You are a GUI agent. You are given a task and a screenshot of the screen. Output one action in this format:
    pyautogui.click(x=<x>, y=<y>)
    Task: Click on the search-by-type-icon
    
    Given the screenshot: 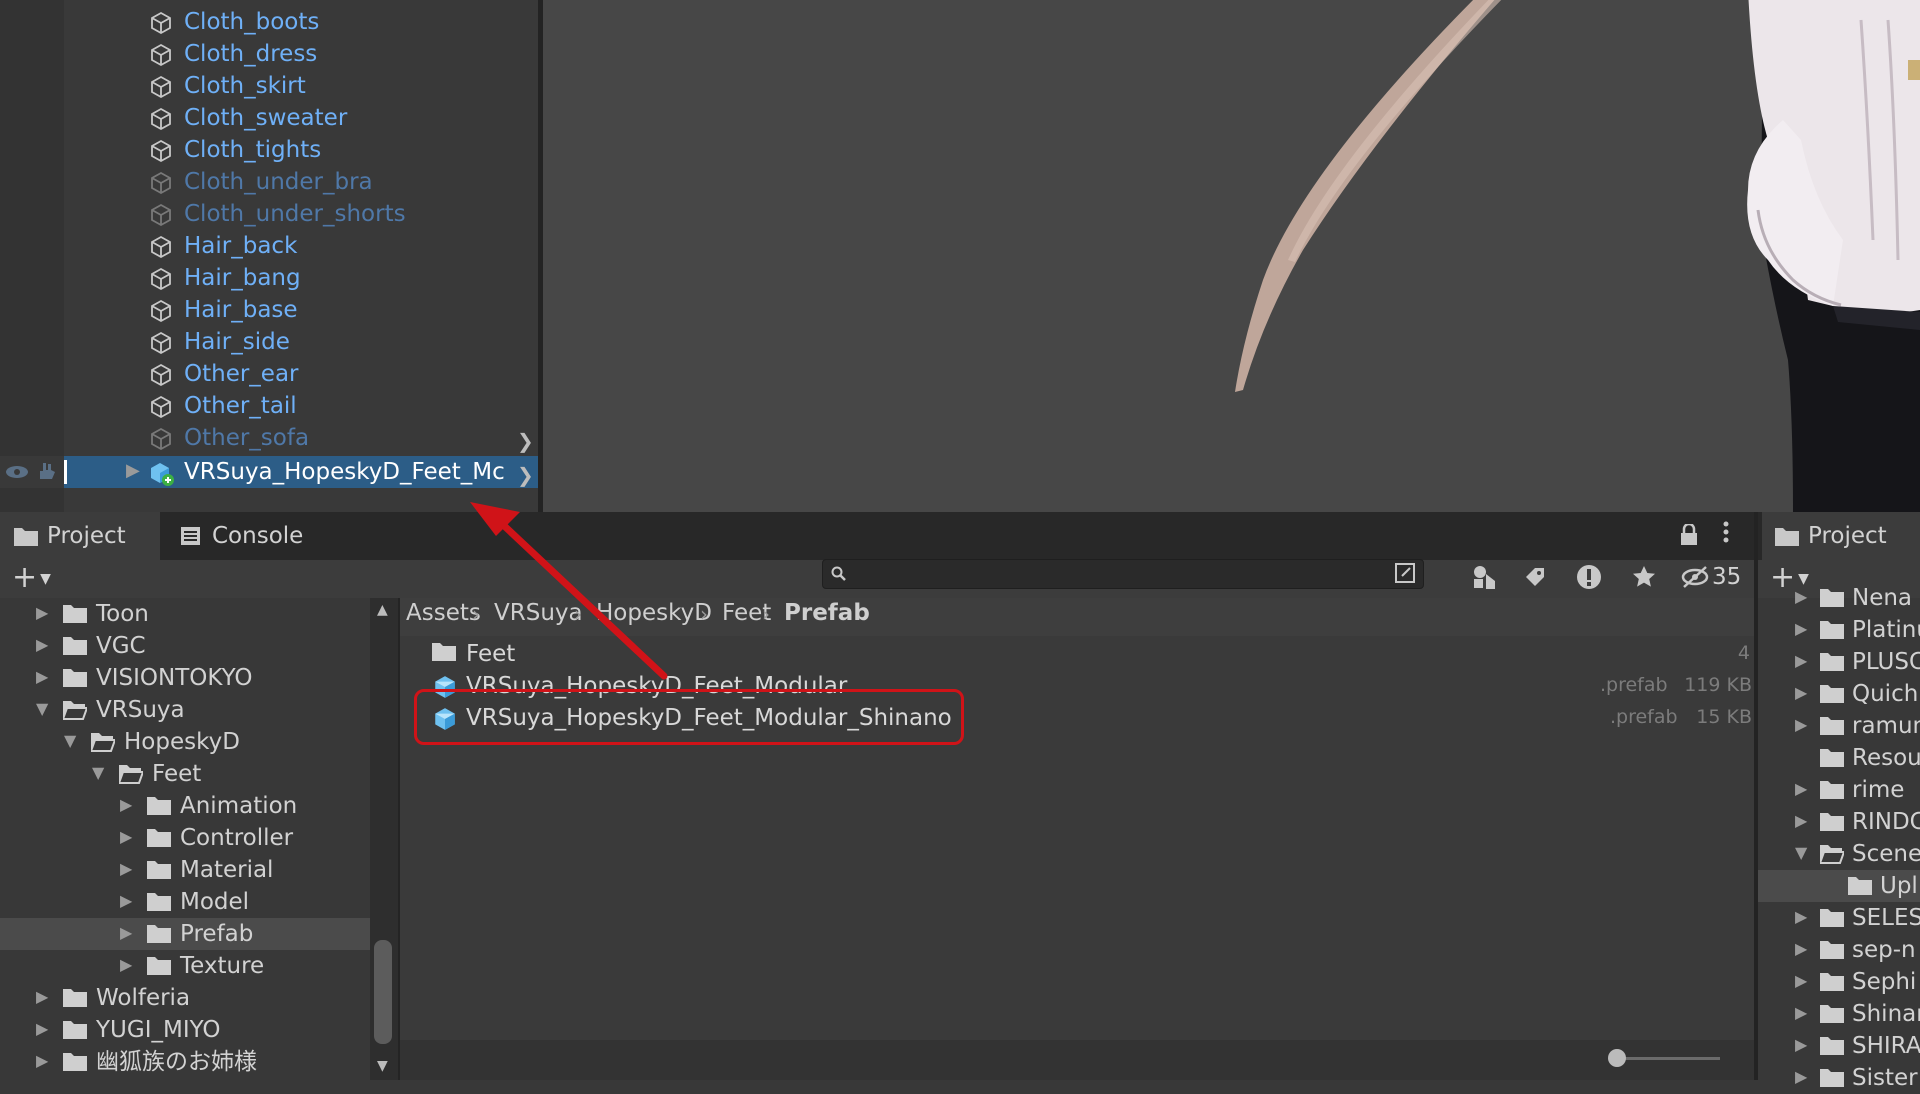 What is the action you would take?
    pyautogui.click(x=1406, y=574)
    